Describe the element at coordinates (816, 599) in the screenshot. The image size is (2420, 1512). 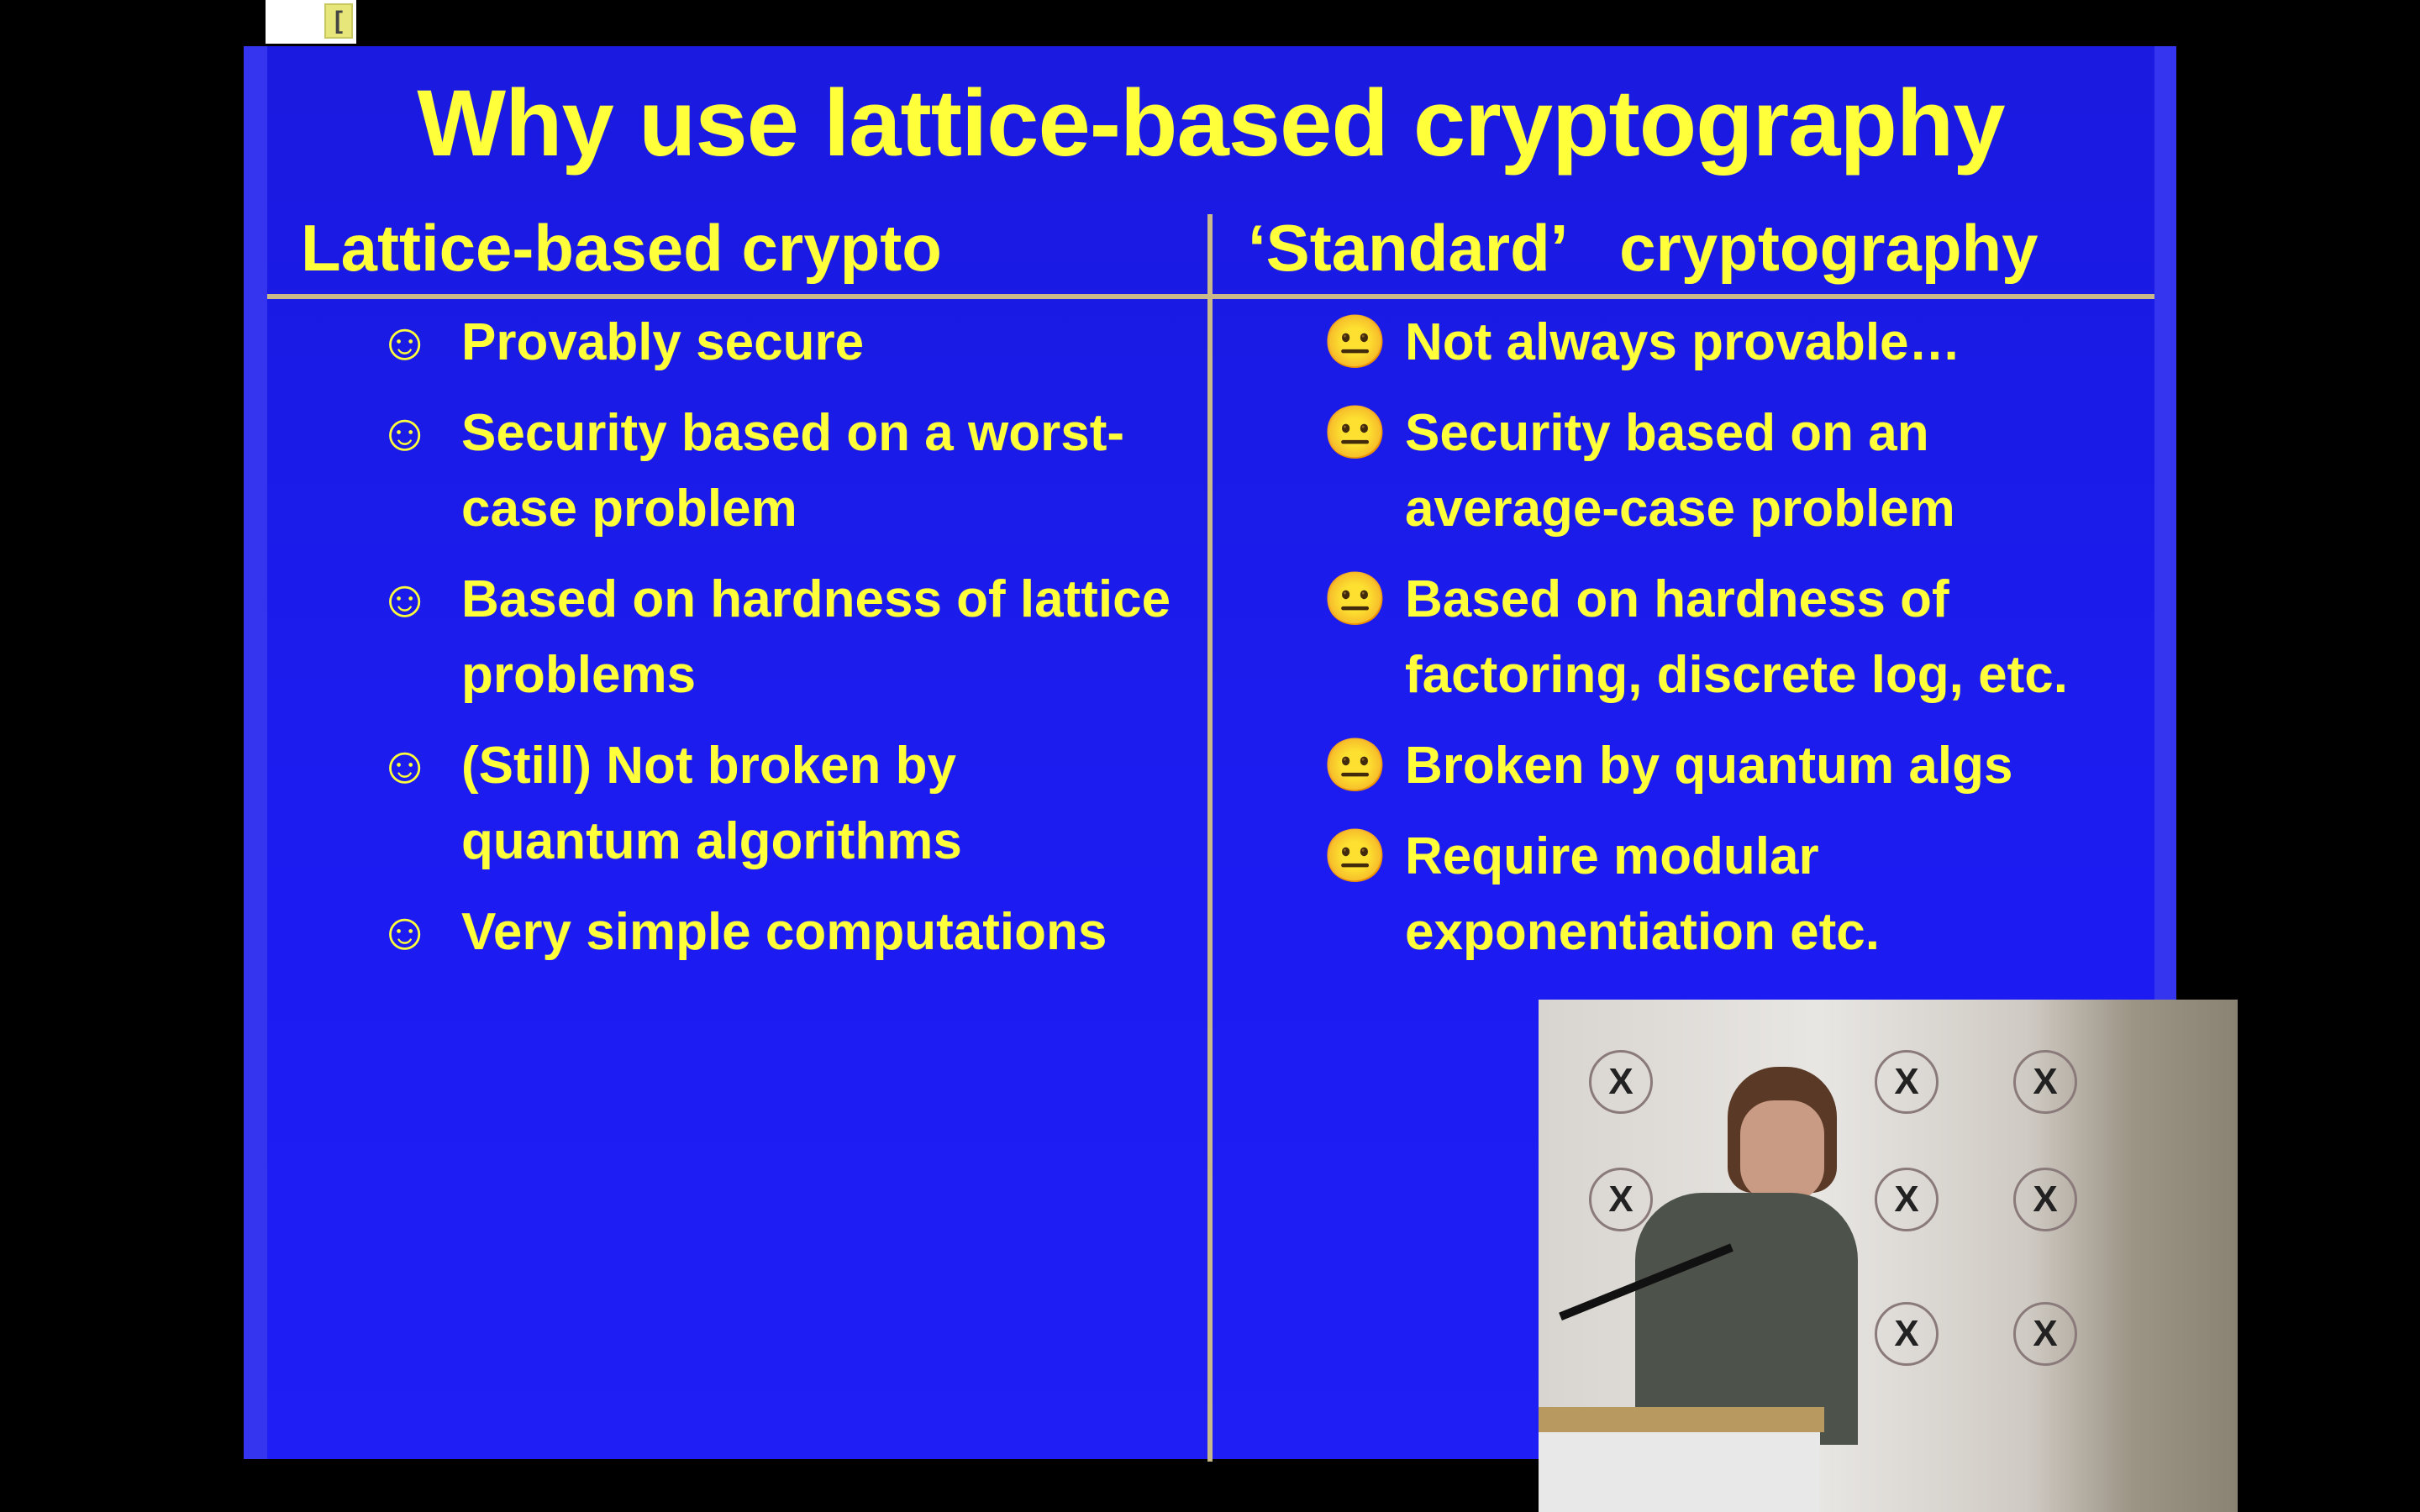
I see `list-item: Based on hardness of lattice` at that location.